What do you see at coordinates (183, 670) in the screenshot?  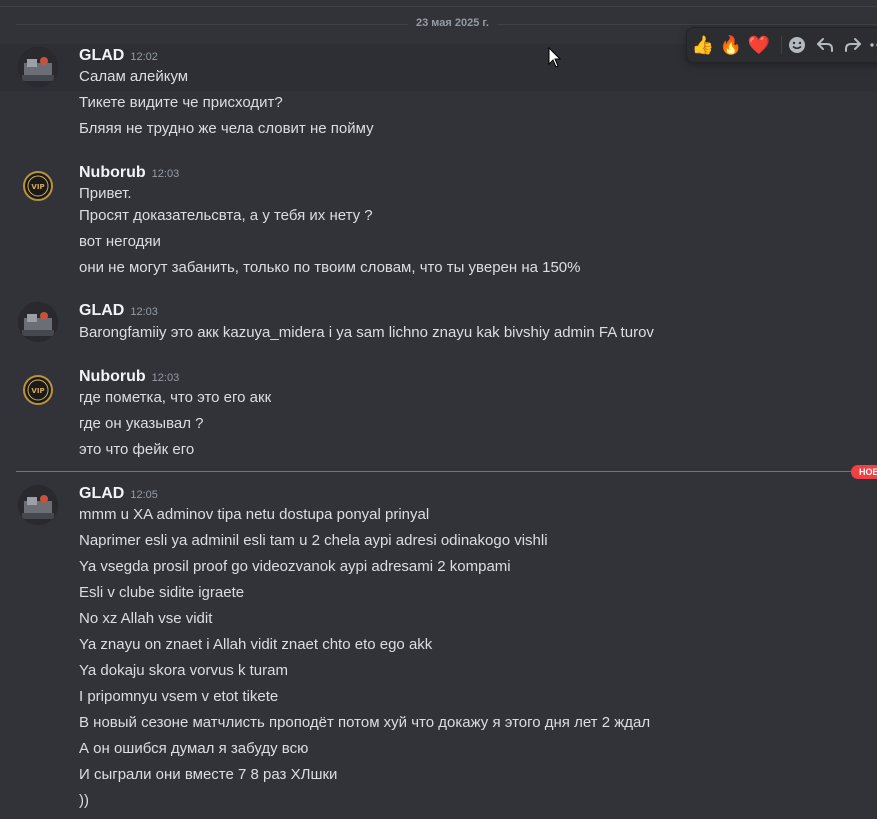 I see `message-text: Ya dokaju skora vorvus k turam` at bounding box center [183, 670].